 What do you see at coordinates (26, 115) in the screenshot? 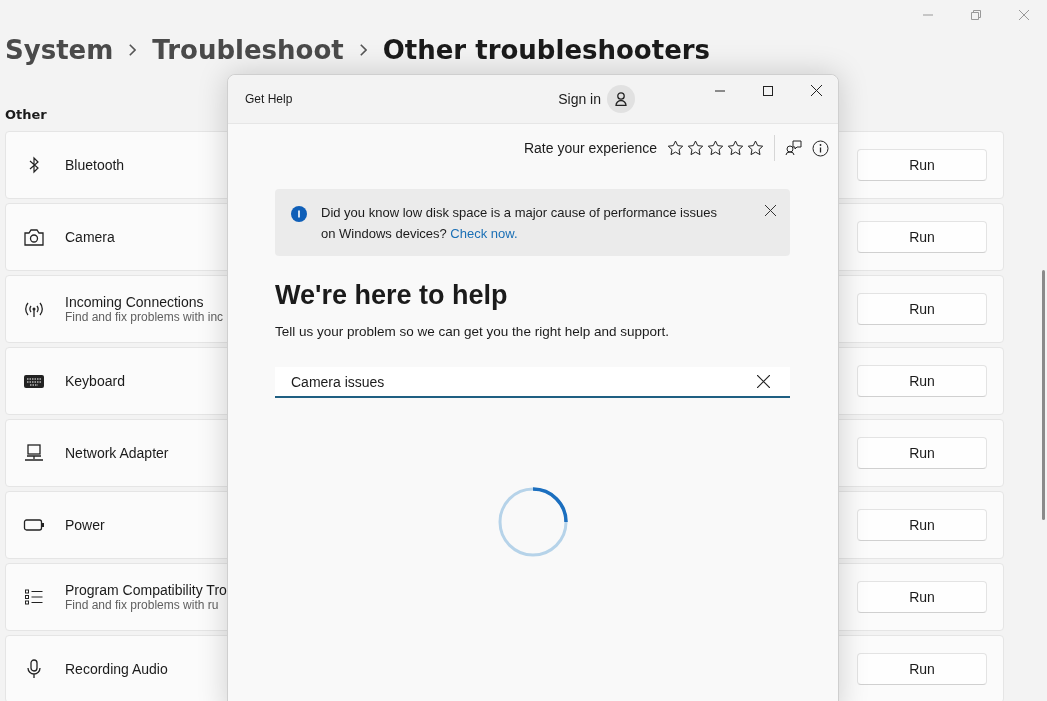
I see `section-heading: Other` at bounding box center [26, 115].